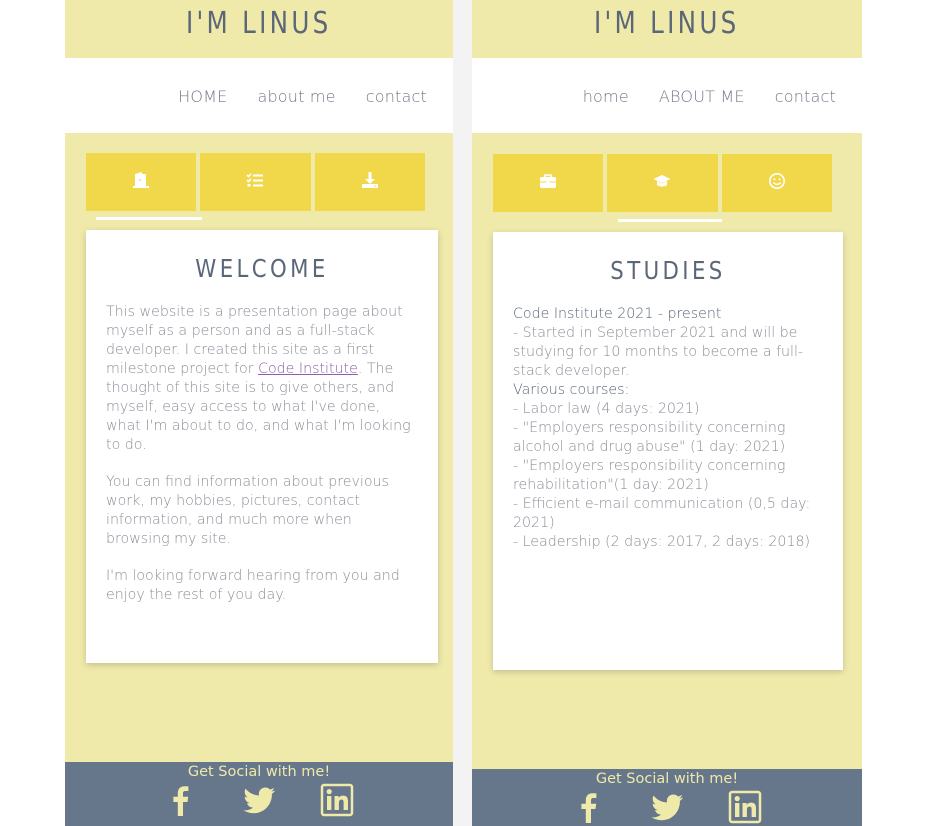  I want to click on door-open-icon, so click(141, 182).